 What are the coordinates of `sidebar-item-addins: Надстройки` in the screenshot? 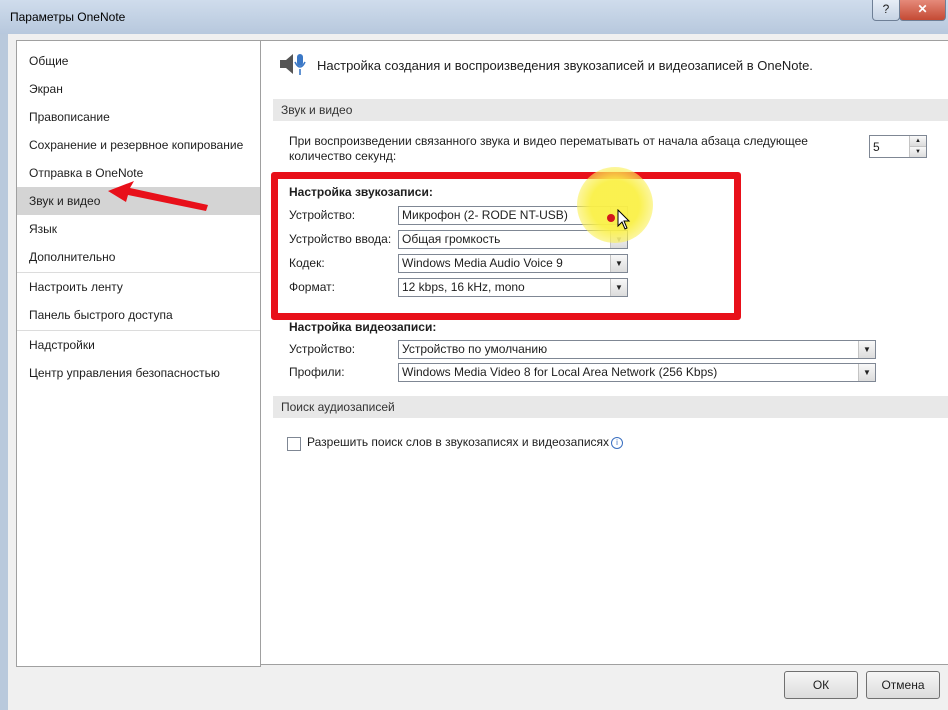 It's located at (138, 345).